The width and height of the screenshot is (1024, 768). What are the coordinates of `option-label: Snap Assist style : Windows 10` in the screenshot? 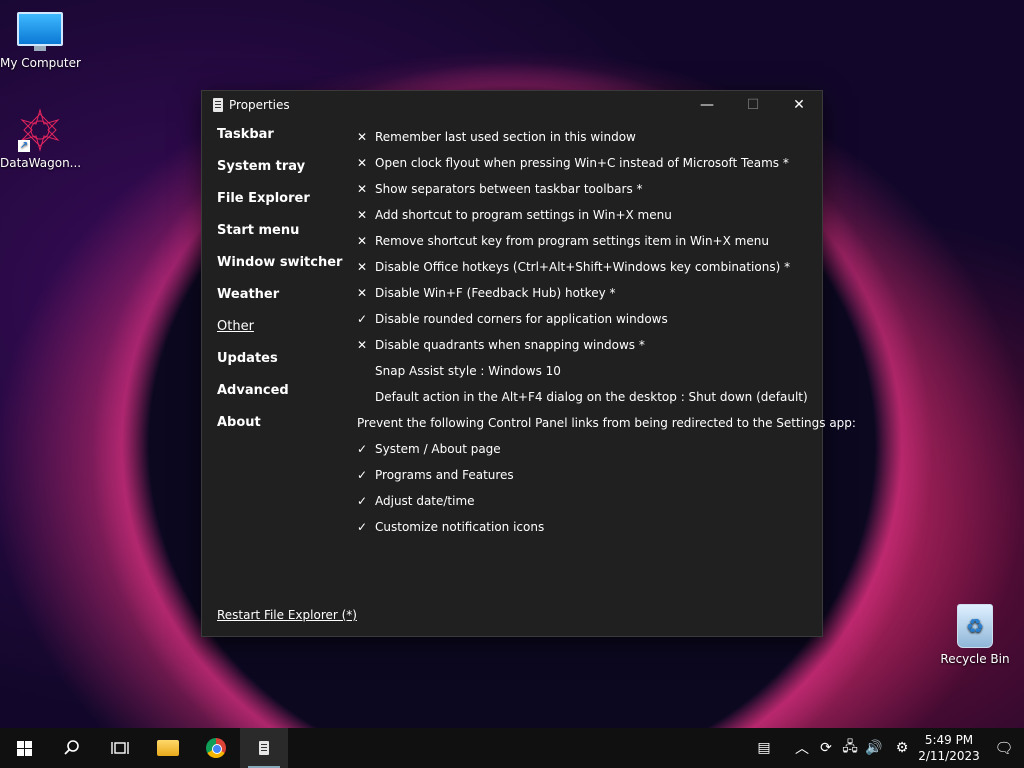 It's located at (468, 371).